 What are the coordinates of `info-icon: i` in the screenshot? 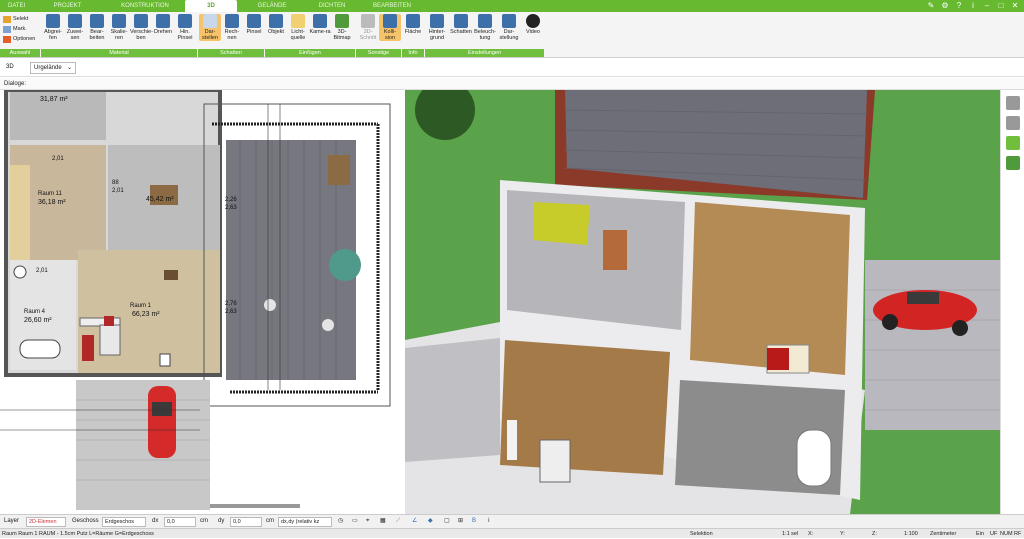 It's located at (973, 6).